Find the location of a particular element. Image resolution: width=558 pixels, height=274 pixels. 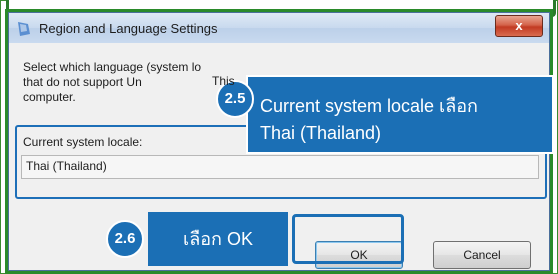

close-button: x is located at coordinates (519, 26).